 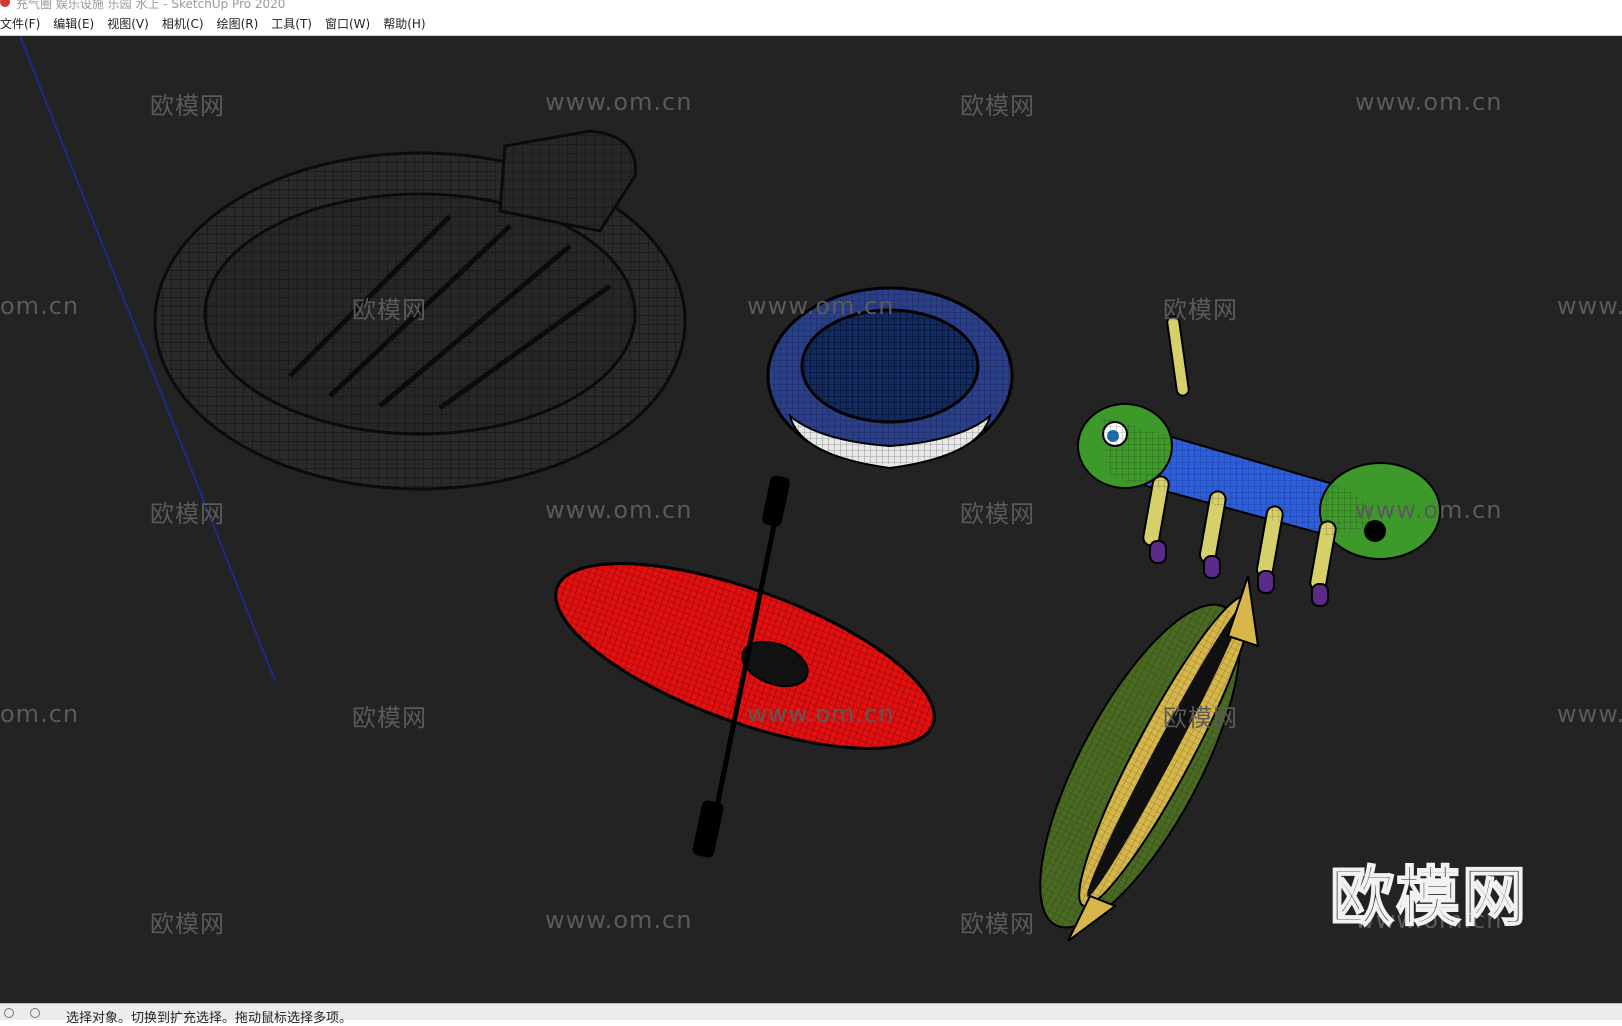 What do you see at coordinates (348, 22) in the screenshot?
I see `menu-window: 窗口(W)` at bounding box center [348, 22].